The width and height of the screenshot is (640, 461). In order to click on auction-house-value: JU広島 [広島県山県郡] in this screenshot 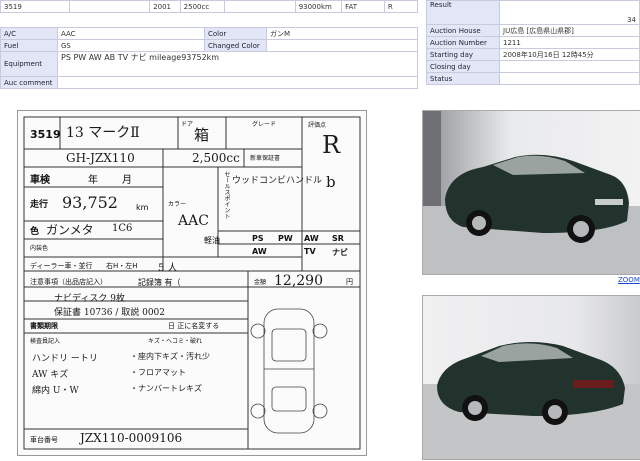, I will do `click(569, 30)`.